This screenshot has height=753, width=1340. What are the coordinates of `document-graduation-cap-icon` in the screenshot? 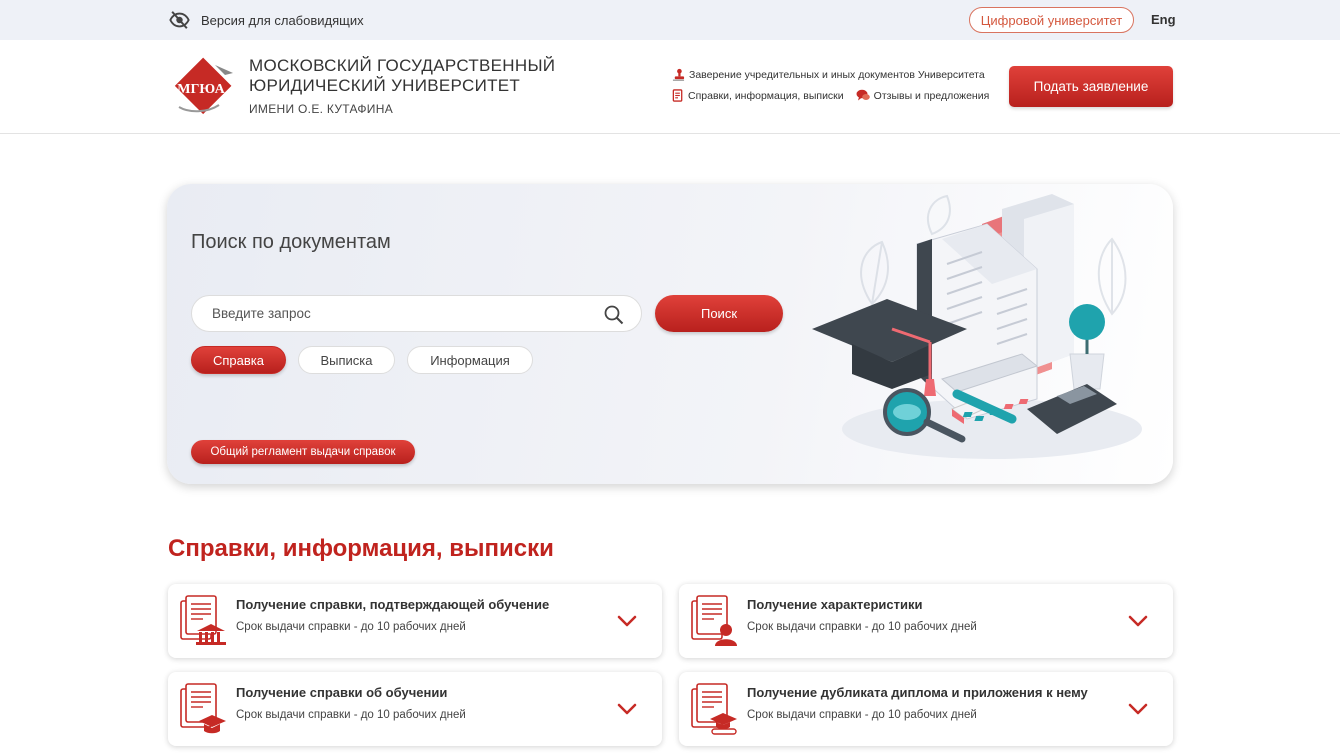 It's located at (203, 708).